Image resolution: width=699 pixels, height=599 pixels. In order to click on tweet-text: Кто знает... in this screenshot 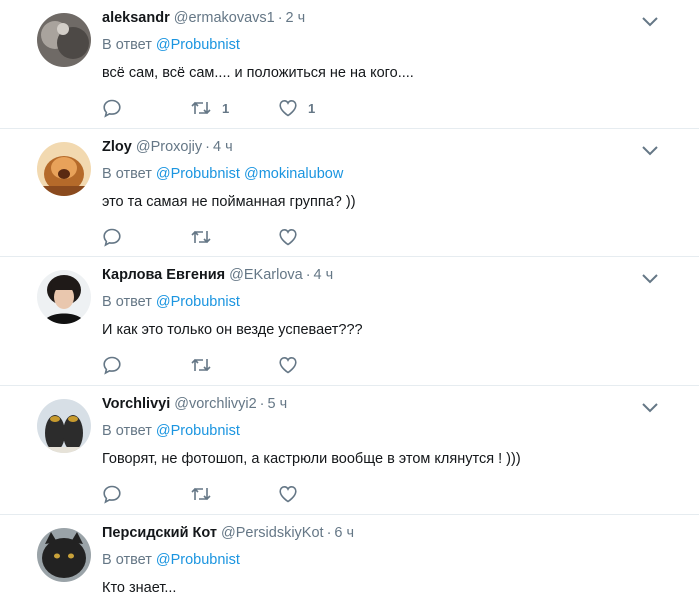, I will do `click(139, 588)`.